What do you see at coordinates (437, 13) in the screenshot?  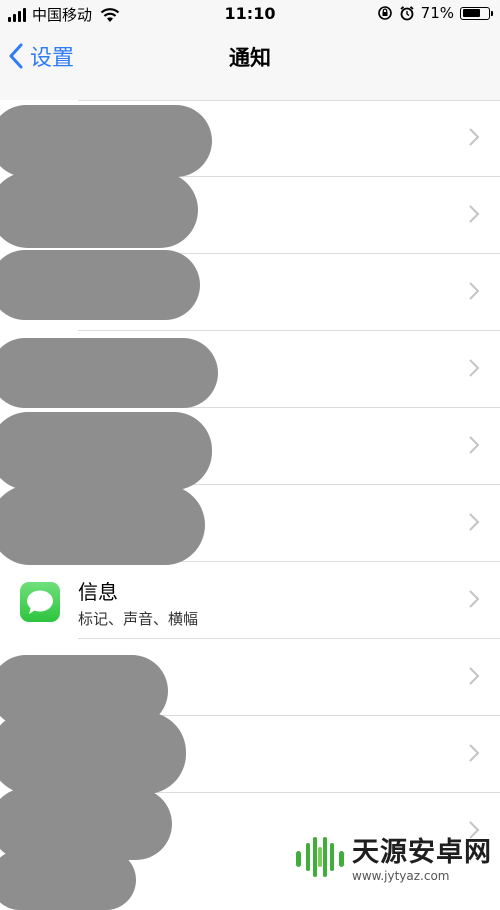 I see `battery-percent: 71%` at bounding box center [437, 13].